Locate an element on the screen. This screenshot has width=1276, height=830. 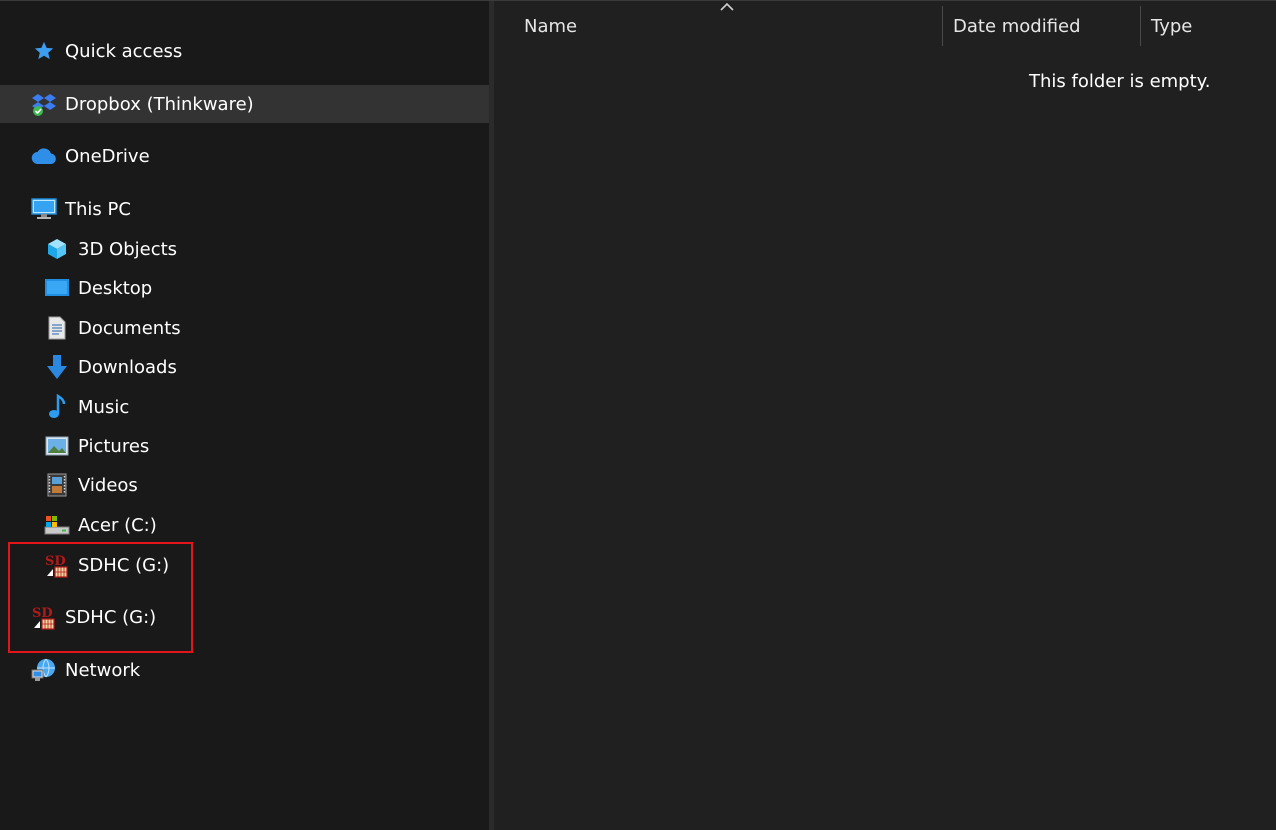
column-header-date-modified: Date modified is located at coordinates (1017, 26).